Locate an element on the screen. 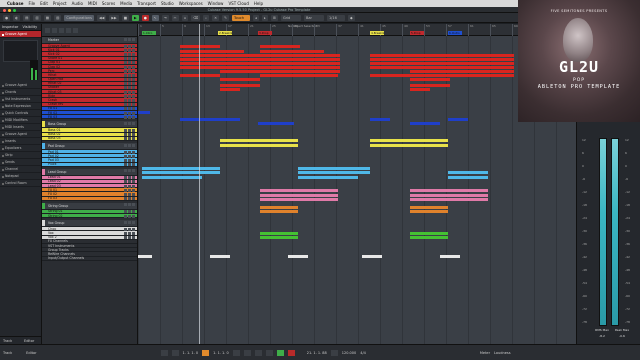 Image resolution: width=640 pixels, height=360 pixels. menu-item-edit: Edit is located at coordinates (44, 3).